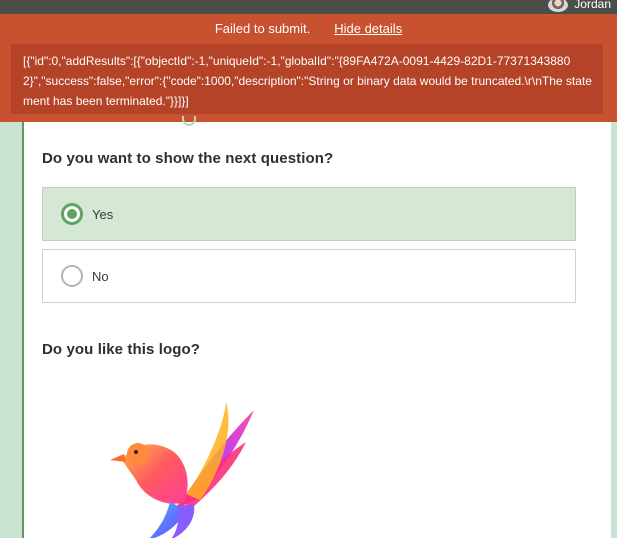  Describe the element at coordinates (100, 276) in the screenshot. I see `option-no-label: No` at that location.